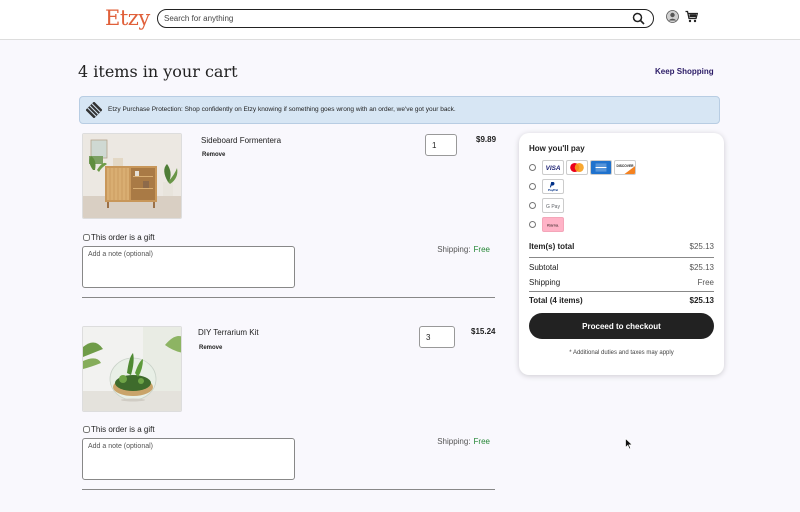 The image size is (800, 512). I want to click on top-navigation-bar: Etzy, so click(400, 20).